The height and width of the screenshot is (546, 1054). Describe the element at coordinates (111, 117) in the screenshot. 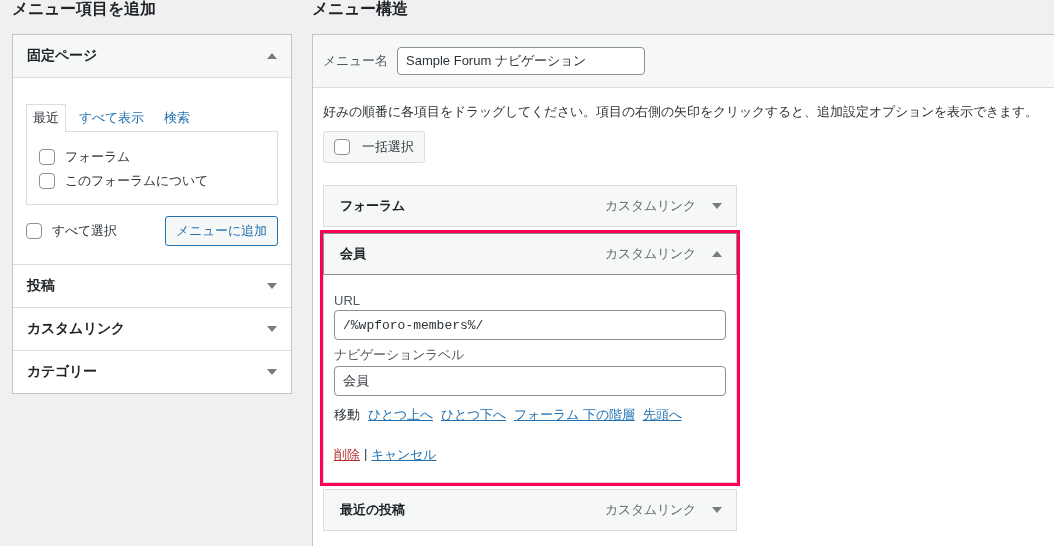

I see `tab: すべて表示` at that location.